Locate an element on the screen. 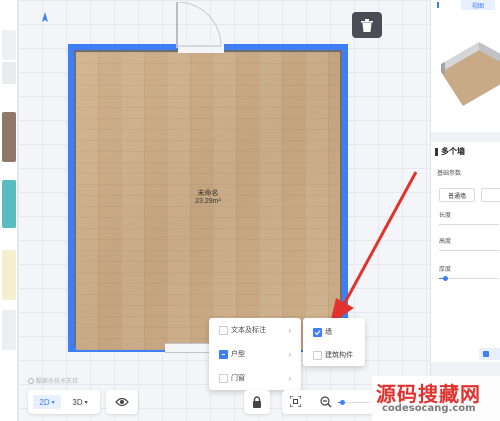 This screenshot has height=421, width=500. 3d-preview is located at coordinates (465, 69).